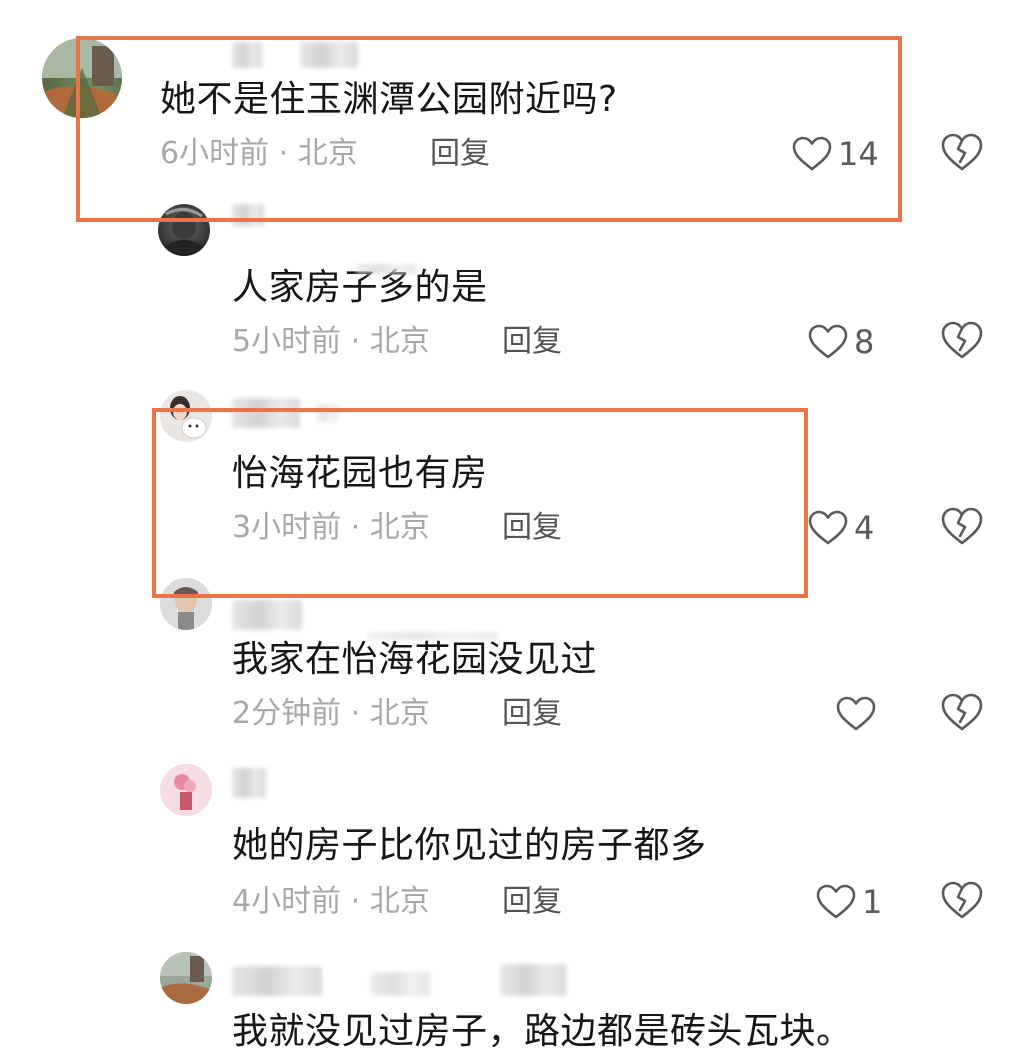  I want to click on comment-text: 我家在怡海花园没见过, so click(415, 659).